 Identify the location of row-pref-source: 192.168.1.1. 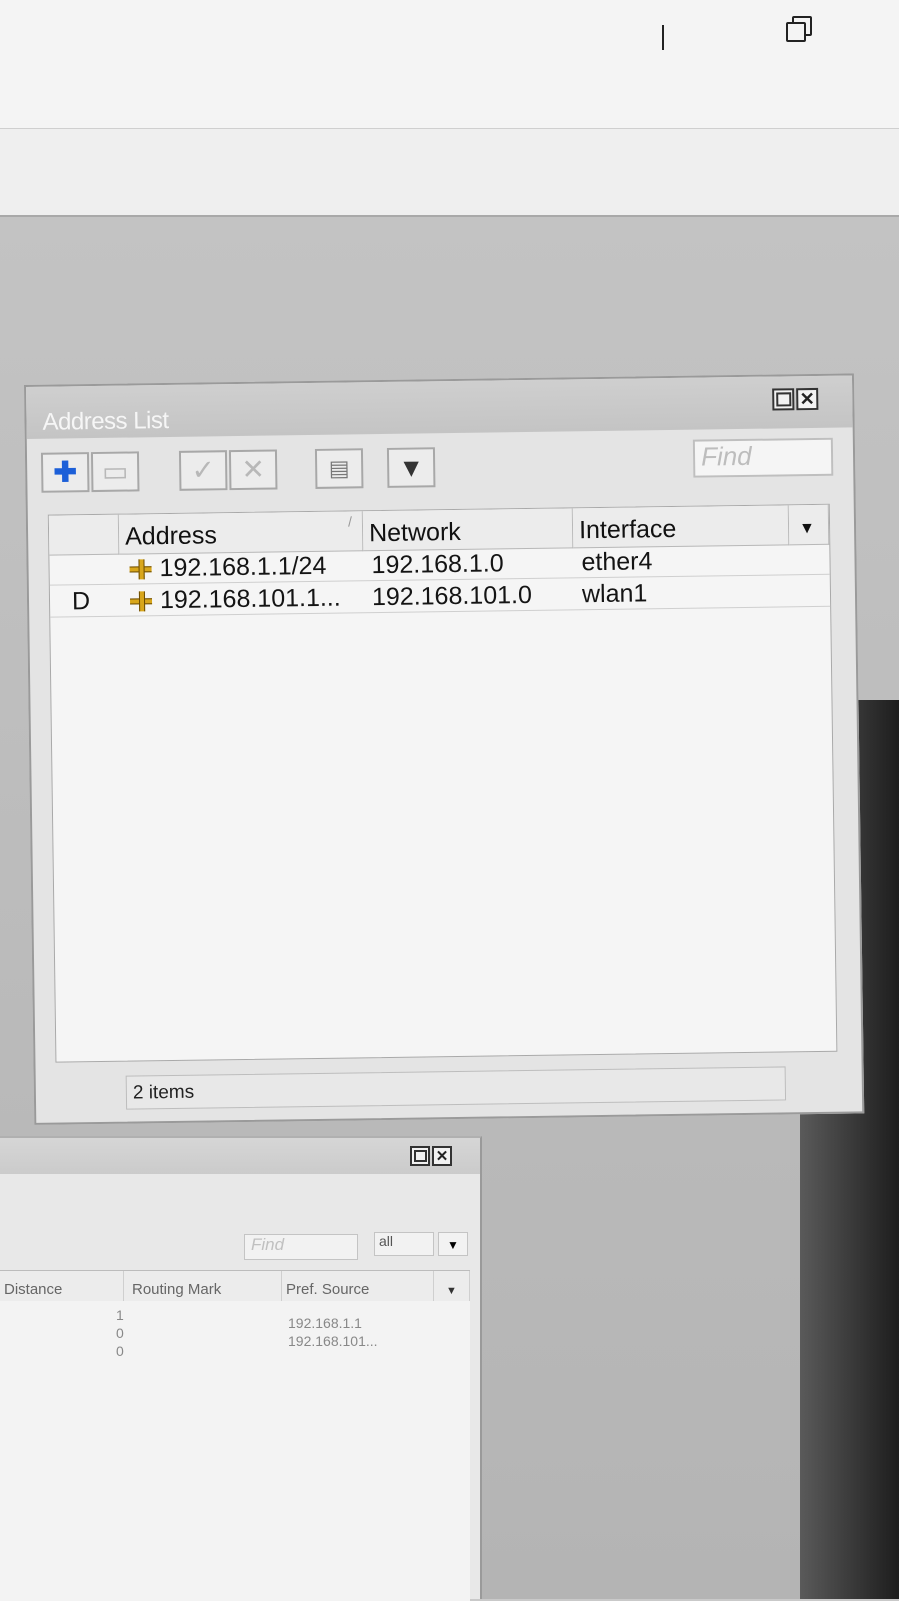
(325, 1323).